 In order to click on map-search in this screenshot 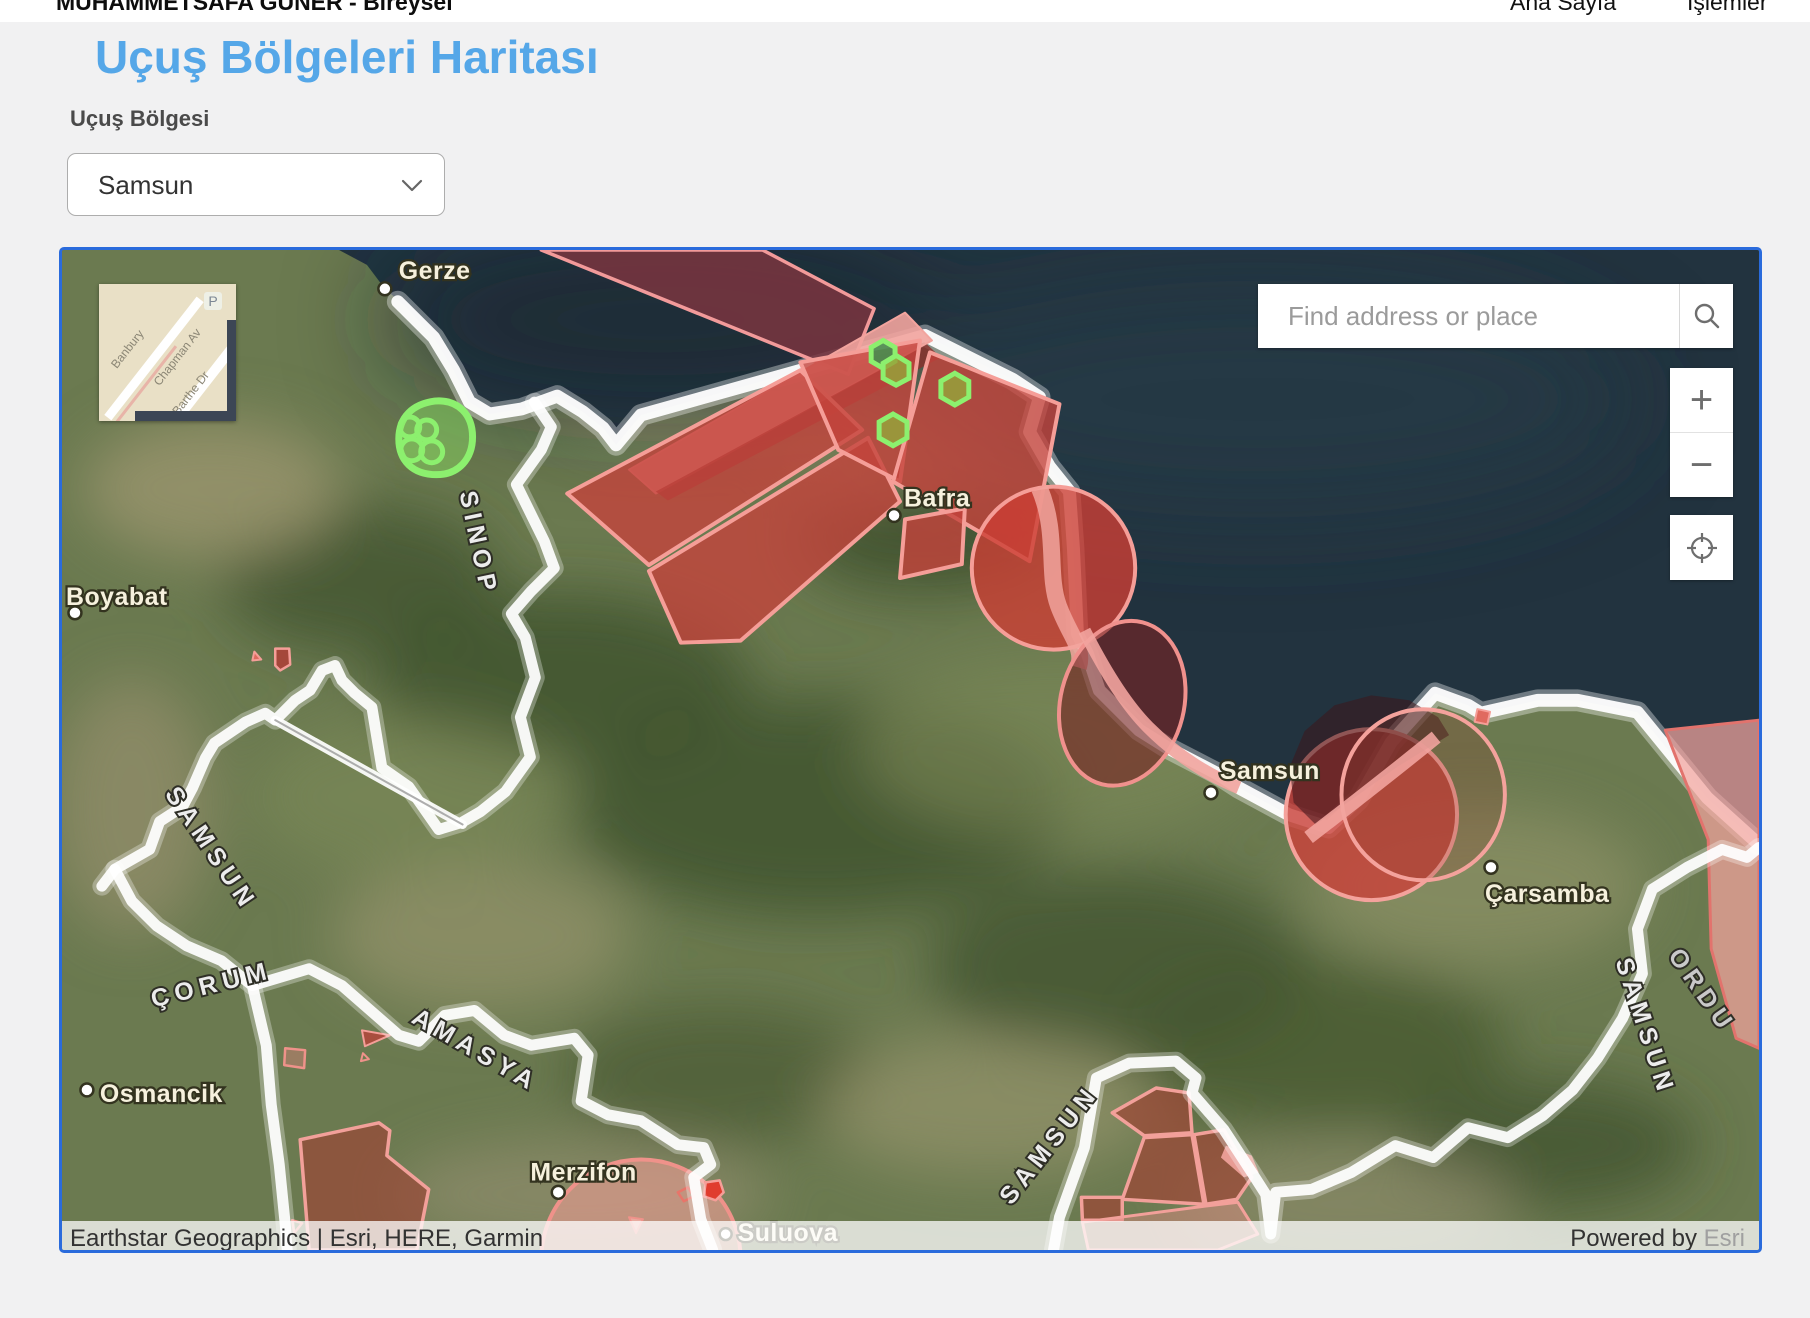, I will do `click(1495, 316)`.